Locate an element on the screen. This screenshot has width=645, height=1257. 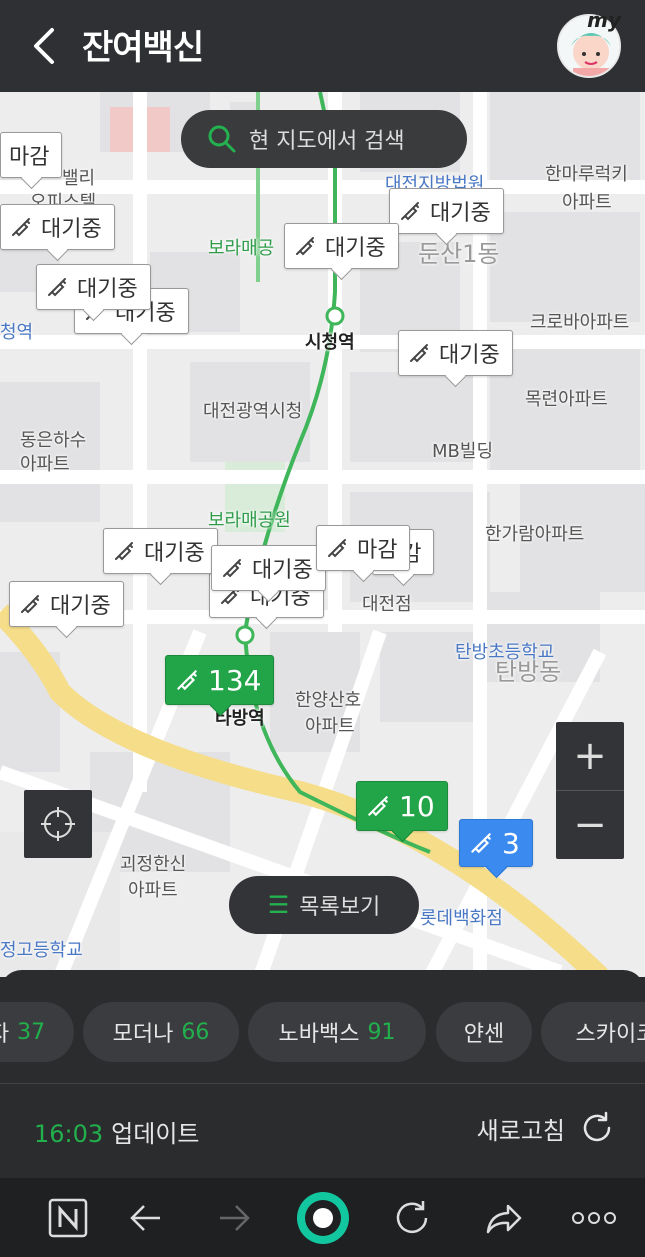
marker-count: 3 is located at coordinates (511, 843).